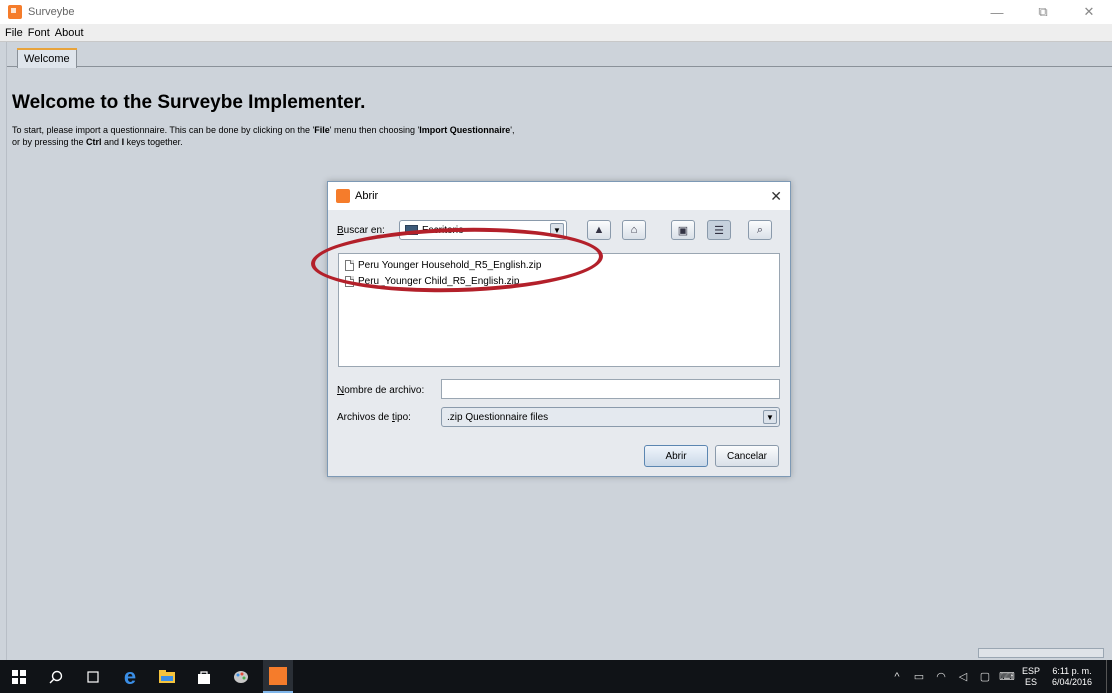  I want to click on new-folder-button: ▣, so click(683, 230).